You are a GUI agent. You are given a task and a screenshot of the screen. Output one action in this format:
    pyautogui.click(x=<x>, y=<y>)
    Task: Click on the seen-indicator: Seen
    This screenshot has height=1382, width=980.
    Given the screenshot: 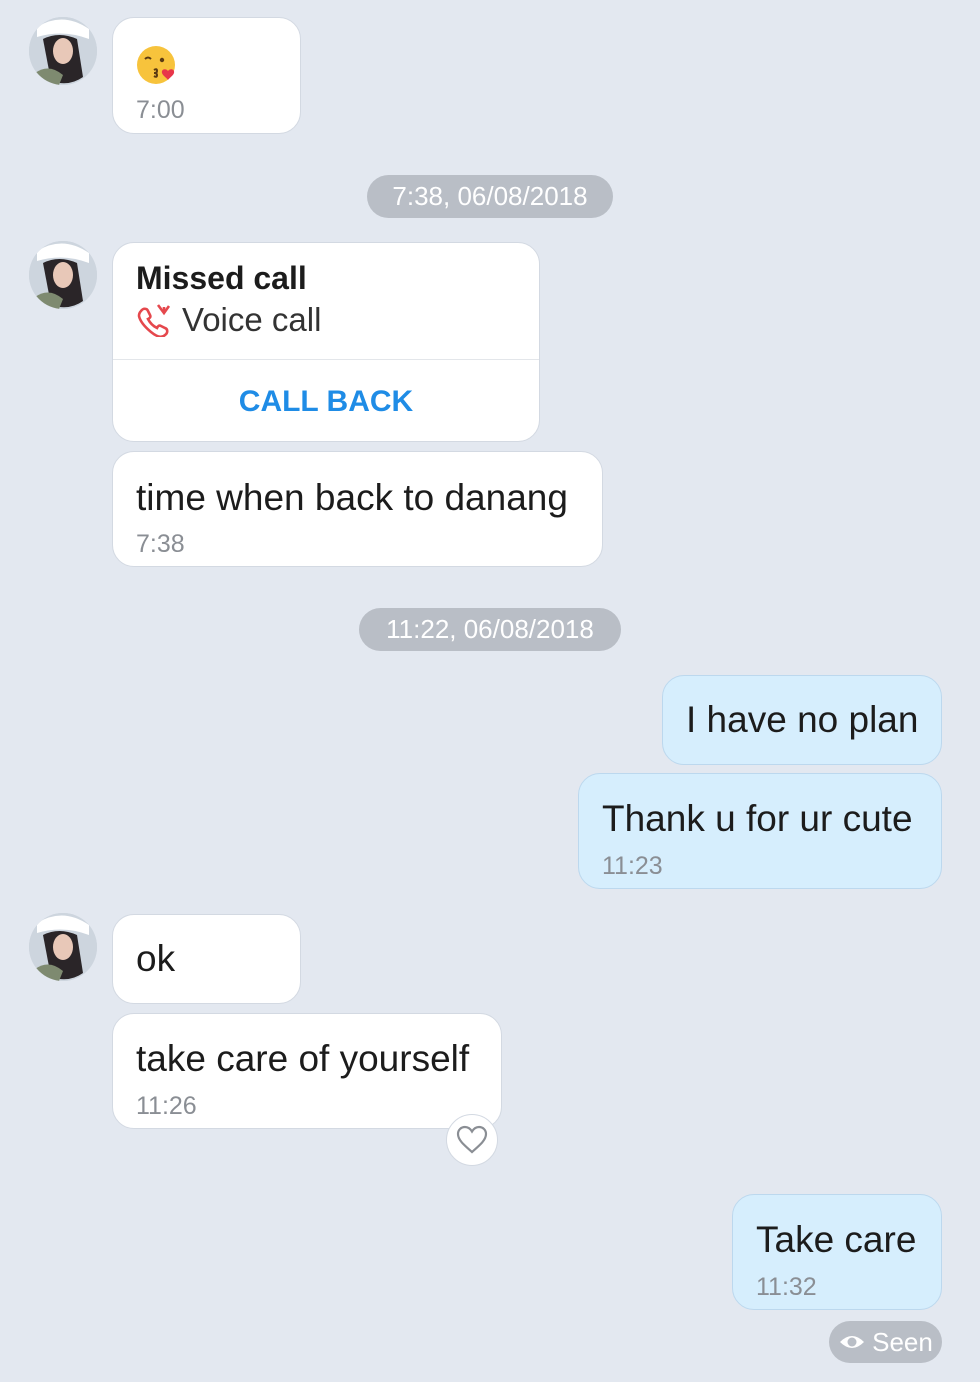 What is the action you would take?
    pyautogui.click(x=885, y=1342)
    